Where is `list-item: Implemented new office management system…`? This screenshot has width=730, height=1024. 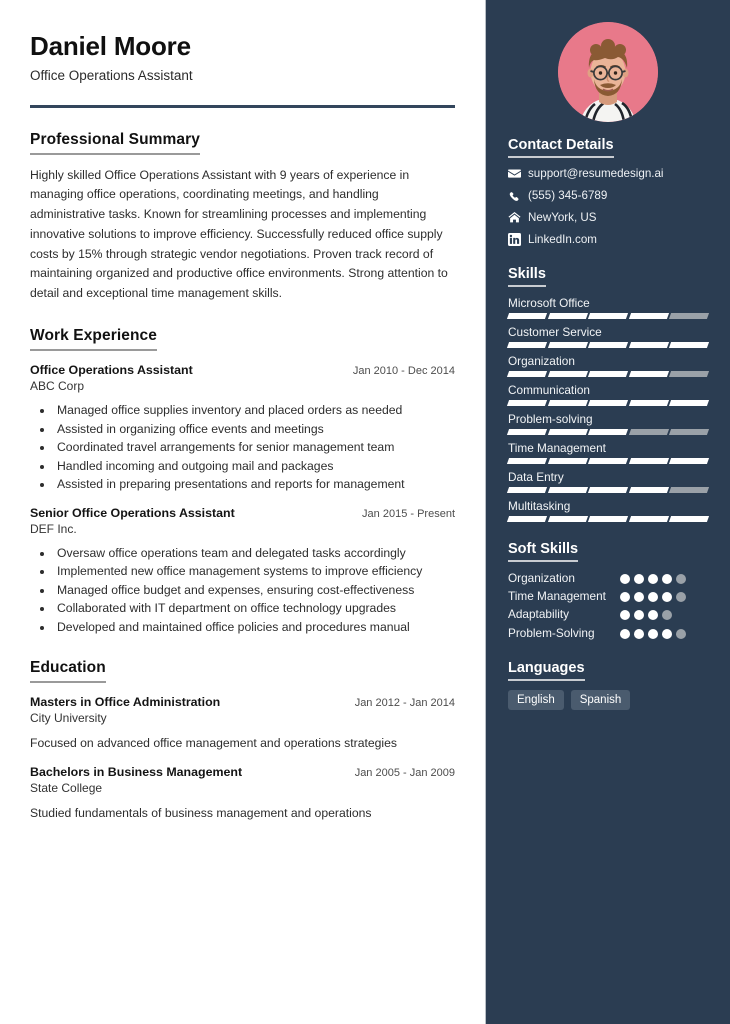 list-item: Implemented new office management system… is located at coordinates (254, 571).